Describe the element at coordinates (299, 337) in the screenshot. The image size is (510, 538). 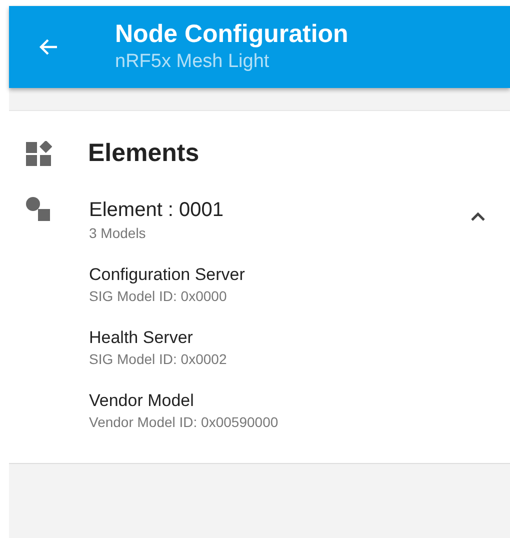
I see `model-name: Health Server` at that location.